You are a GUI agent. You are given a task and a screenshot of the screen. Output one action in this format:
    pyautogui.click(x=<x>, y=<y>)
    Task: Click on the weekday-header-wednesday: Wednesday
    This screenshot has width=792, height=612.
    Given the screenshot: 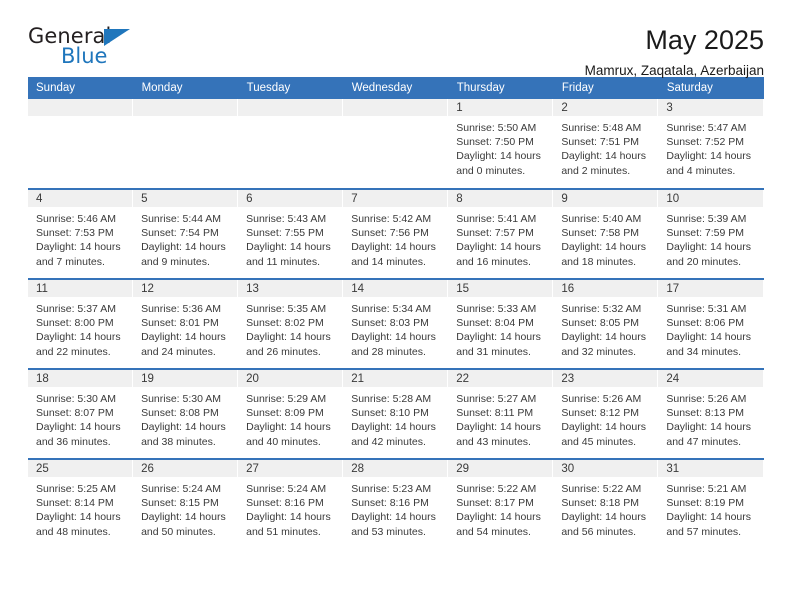 What is the action you would take?
    pyautogui.click(x=396, y=88)
    